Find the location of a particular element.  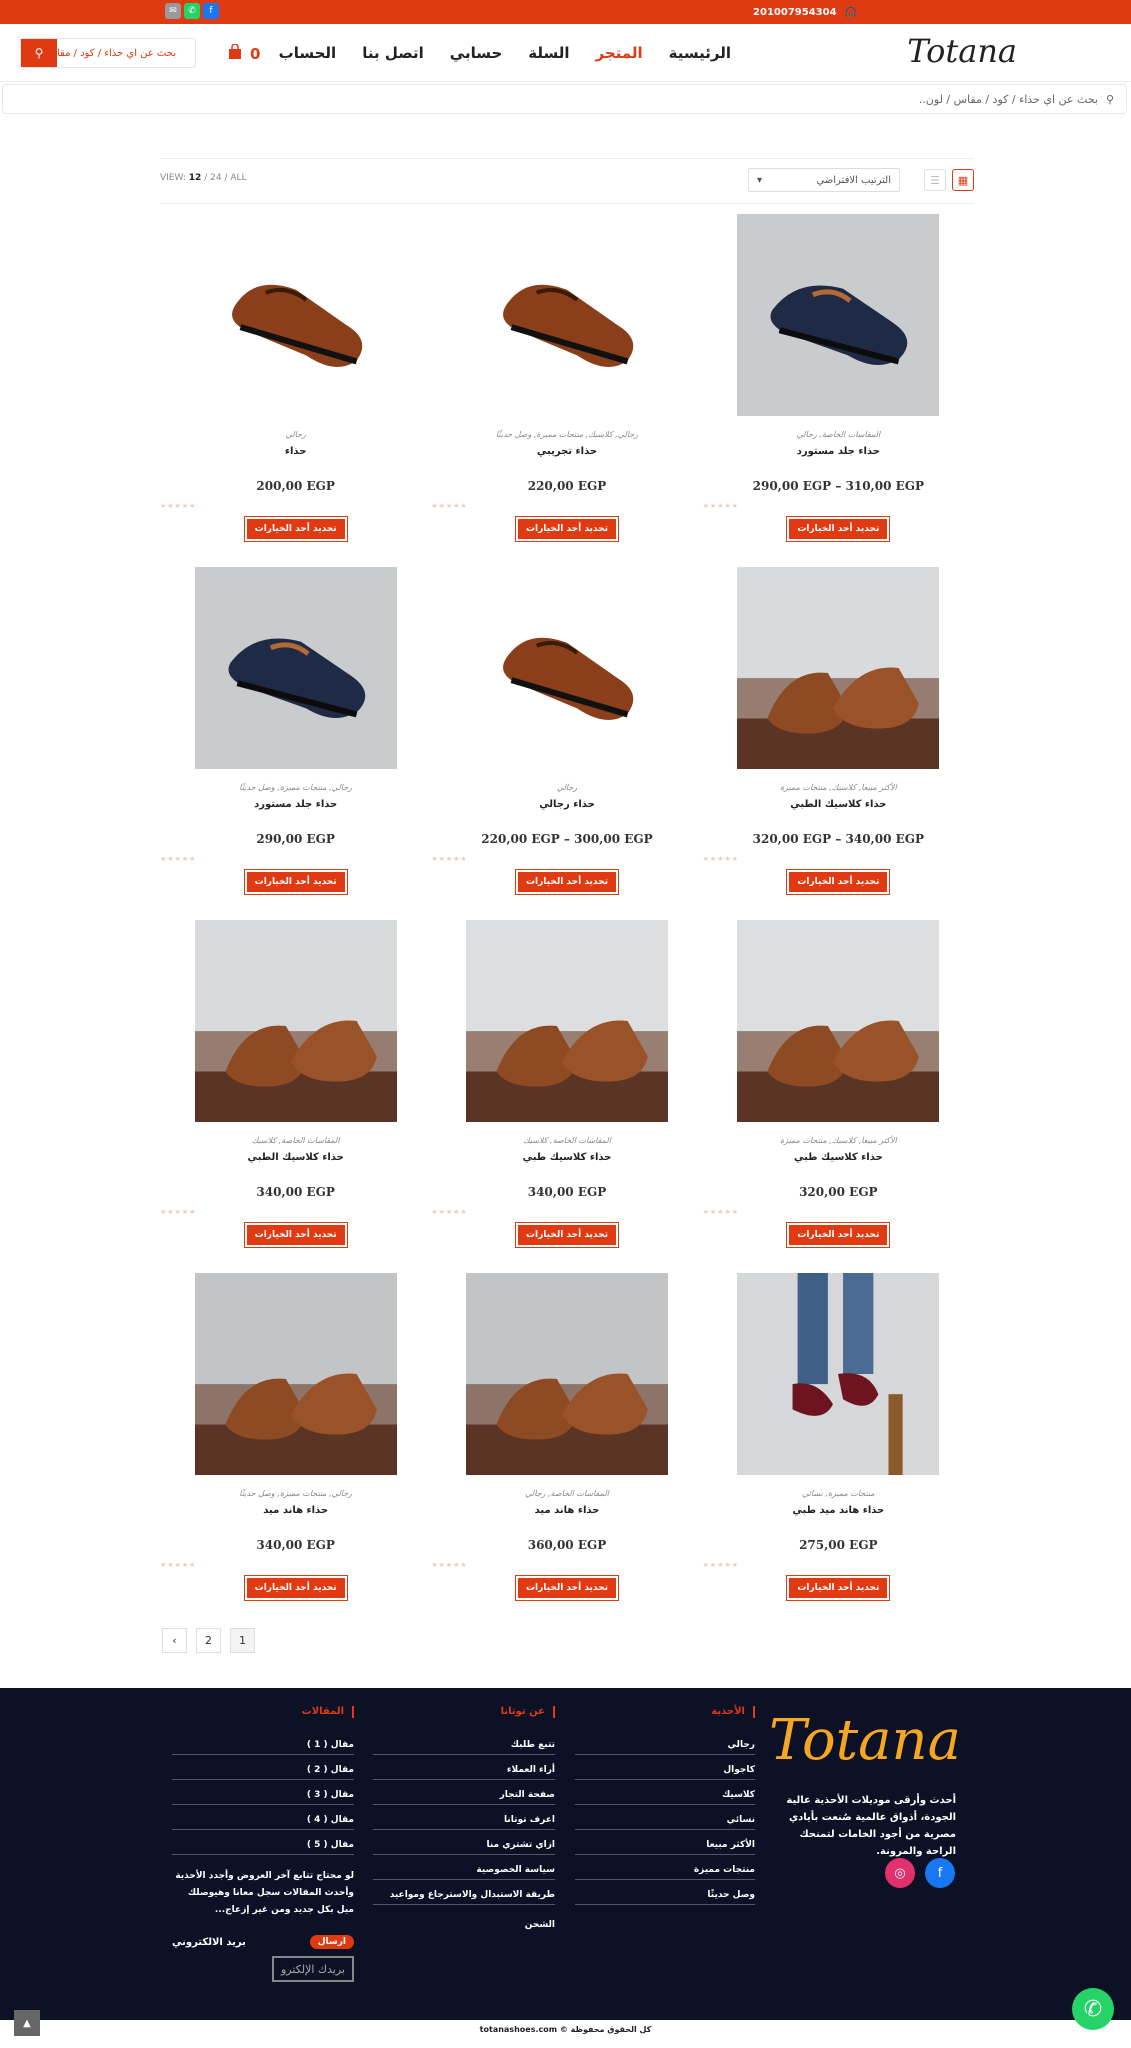

product-name: حذاء هاند ميد طبي is located at coordinates (838, 1510).